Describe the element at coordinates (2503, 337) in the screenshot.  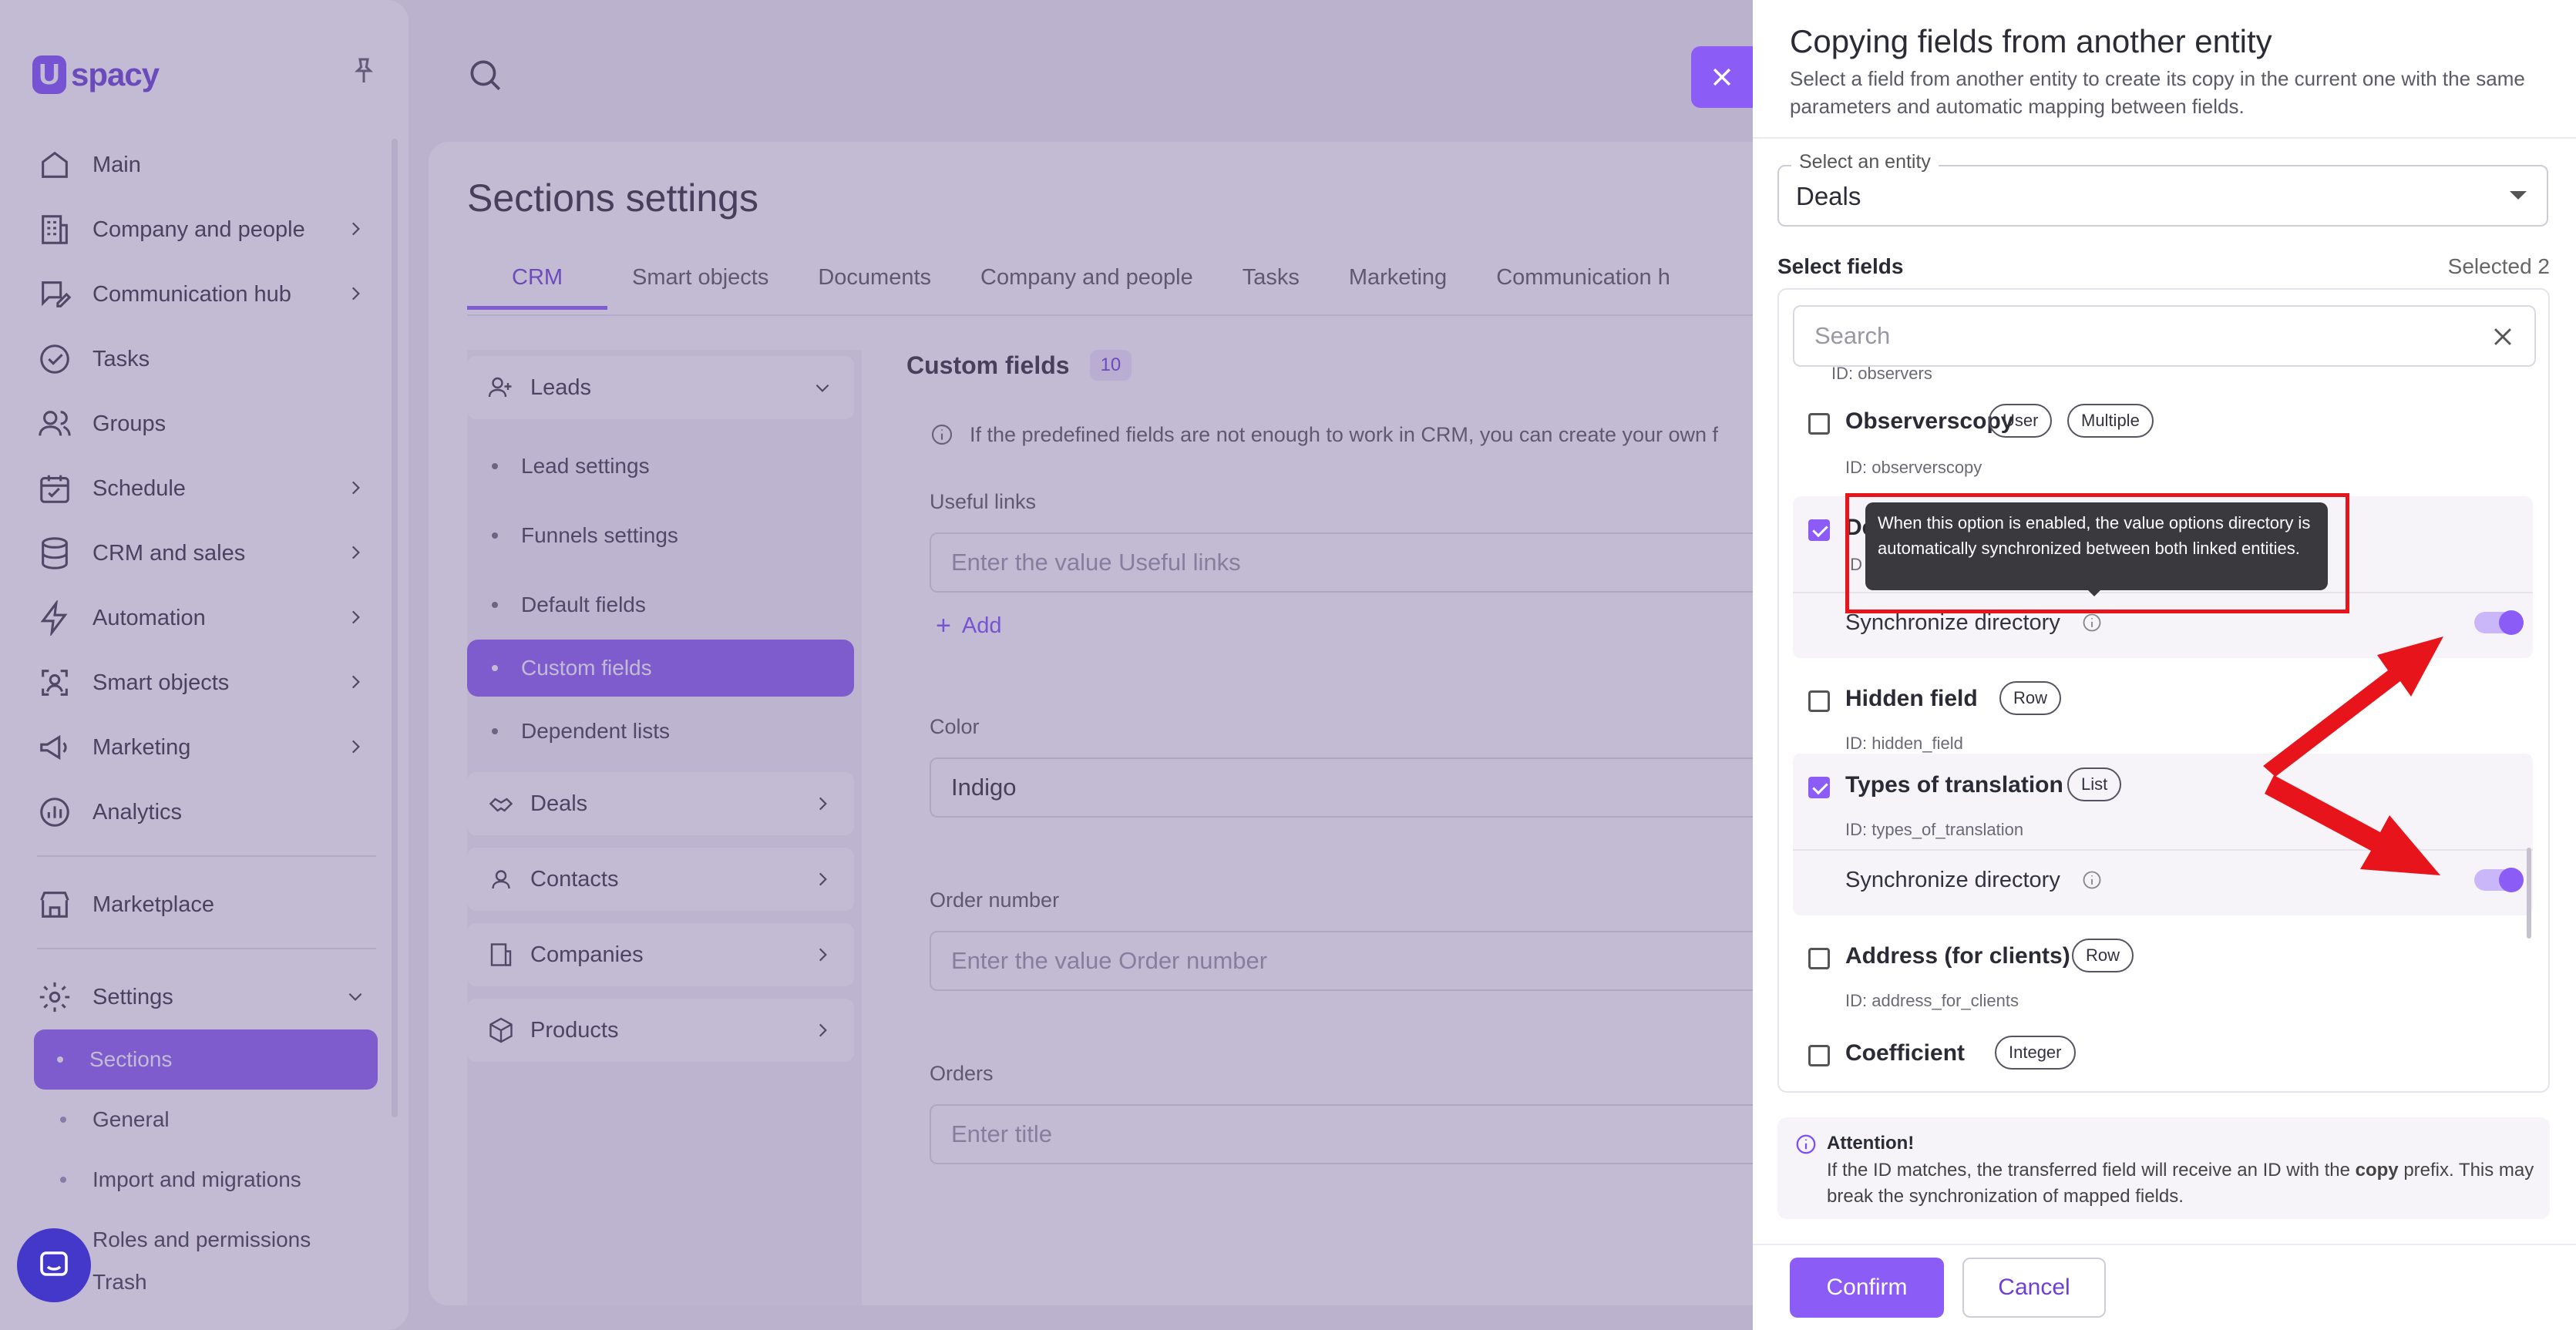
I see `clear-icon` at that location.